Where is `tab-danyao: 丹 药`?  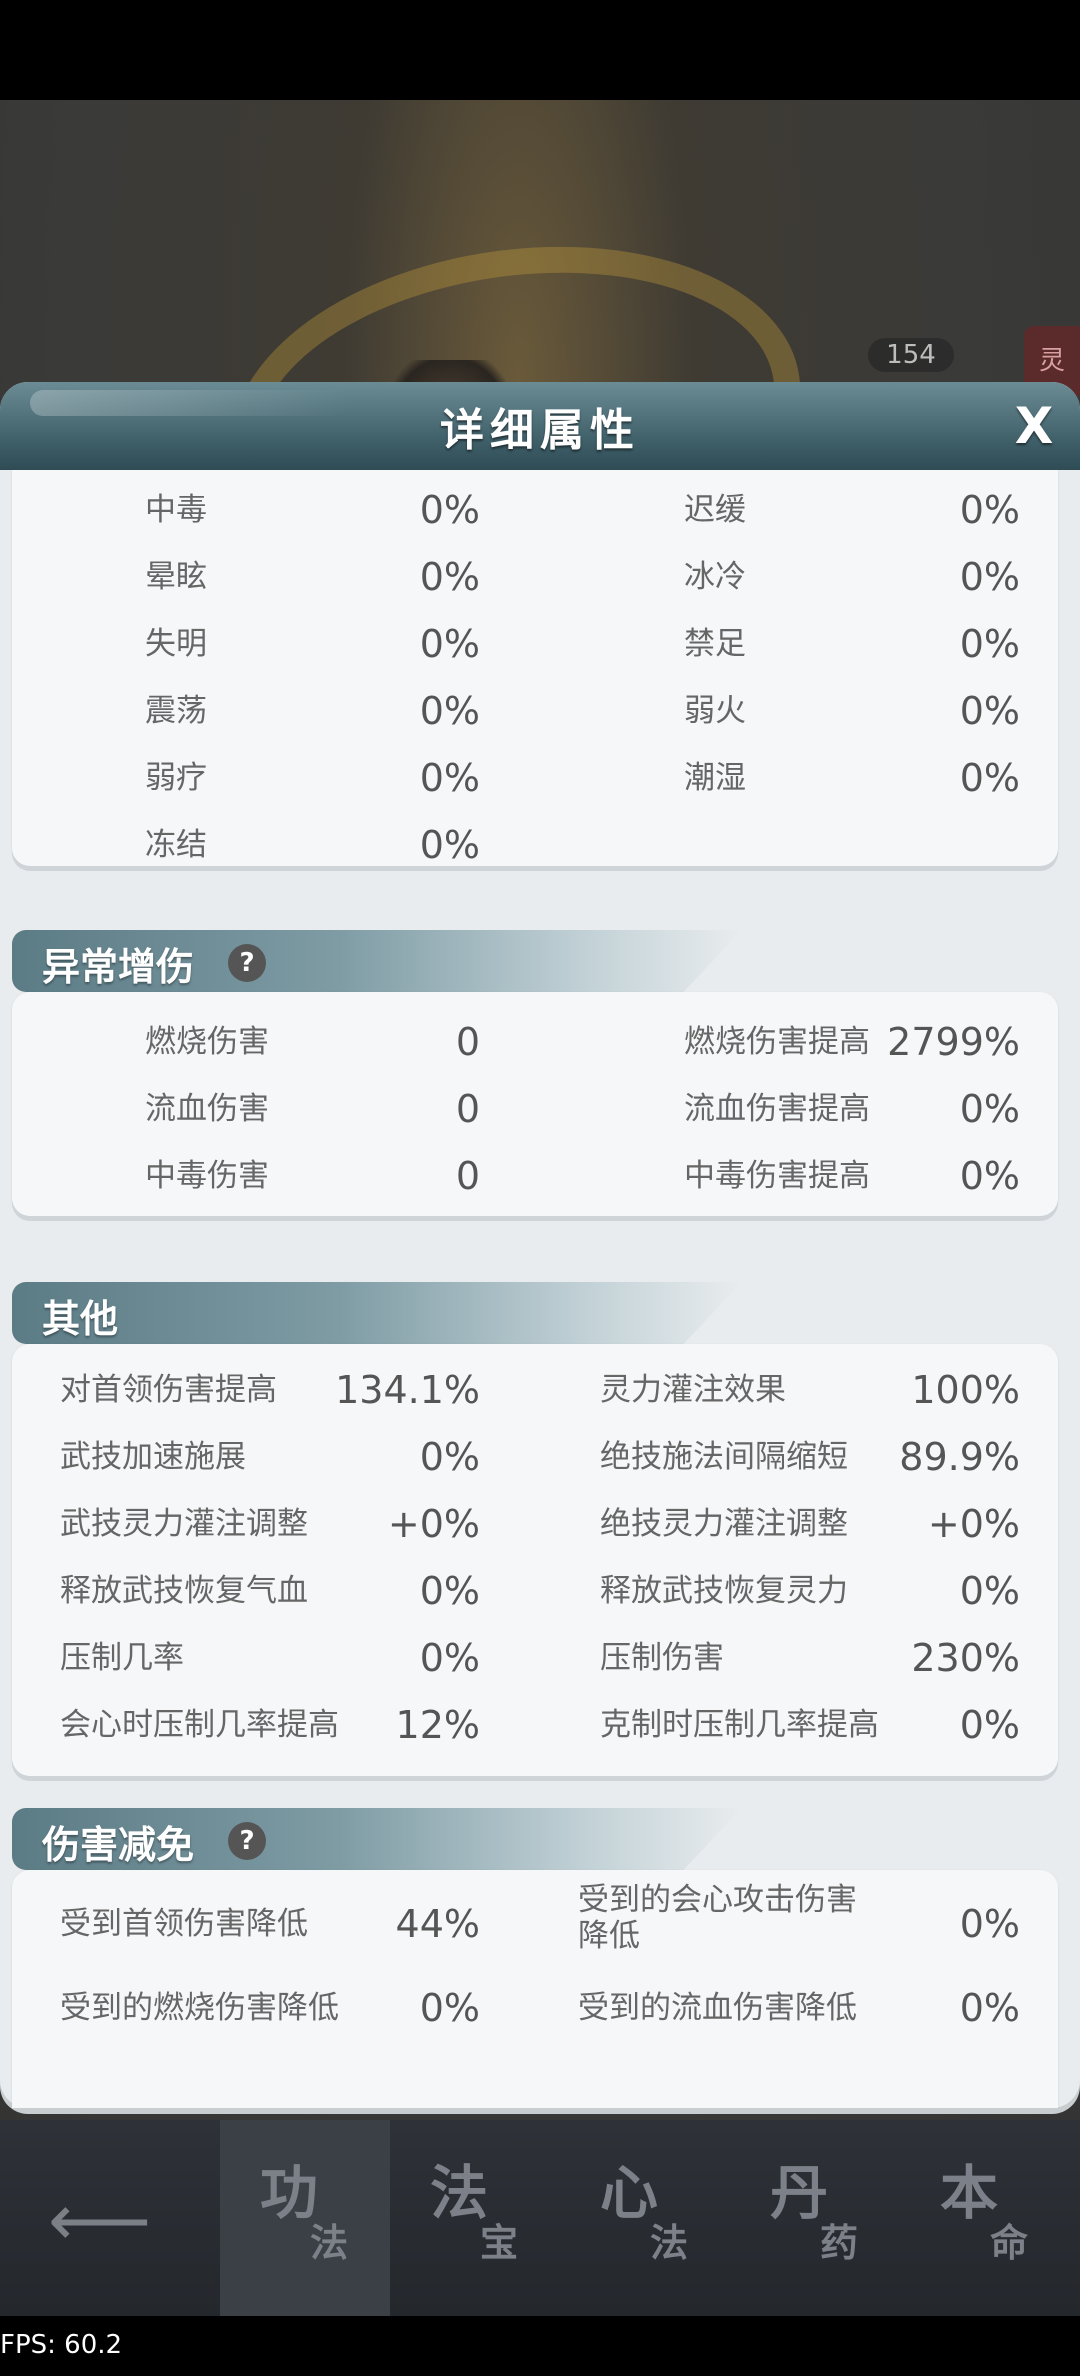
tab-danyao: 丹 药 is located at coordinates (815, 2218).